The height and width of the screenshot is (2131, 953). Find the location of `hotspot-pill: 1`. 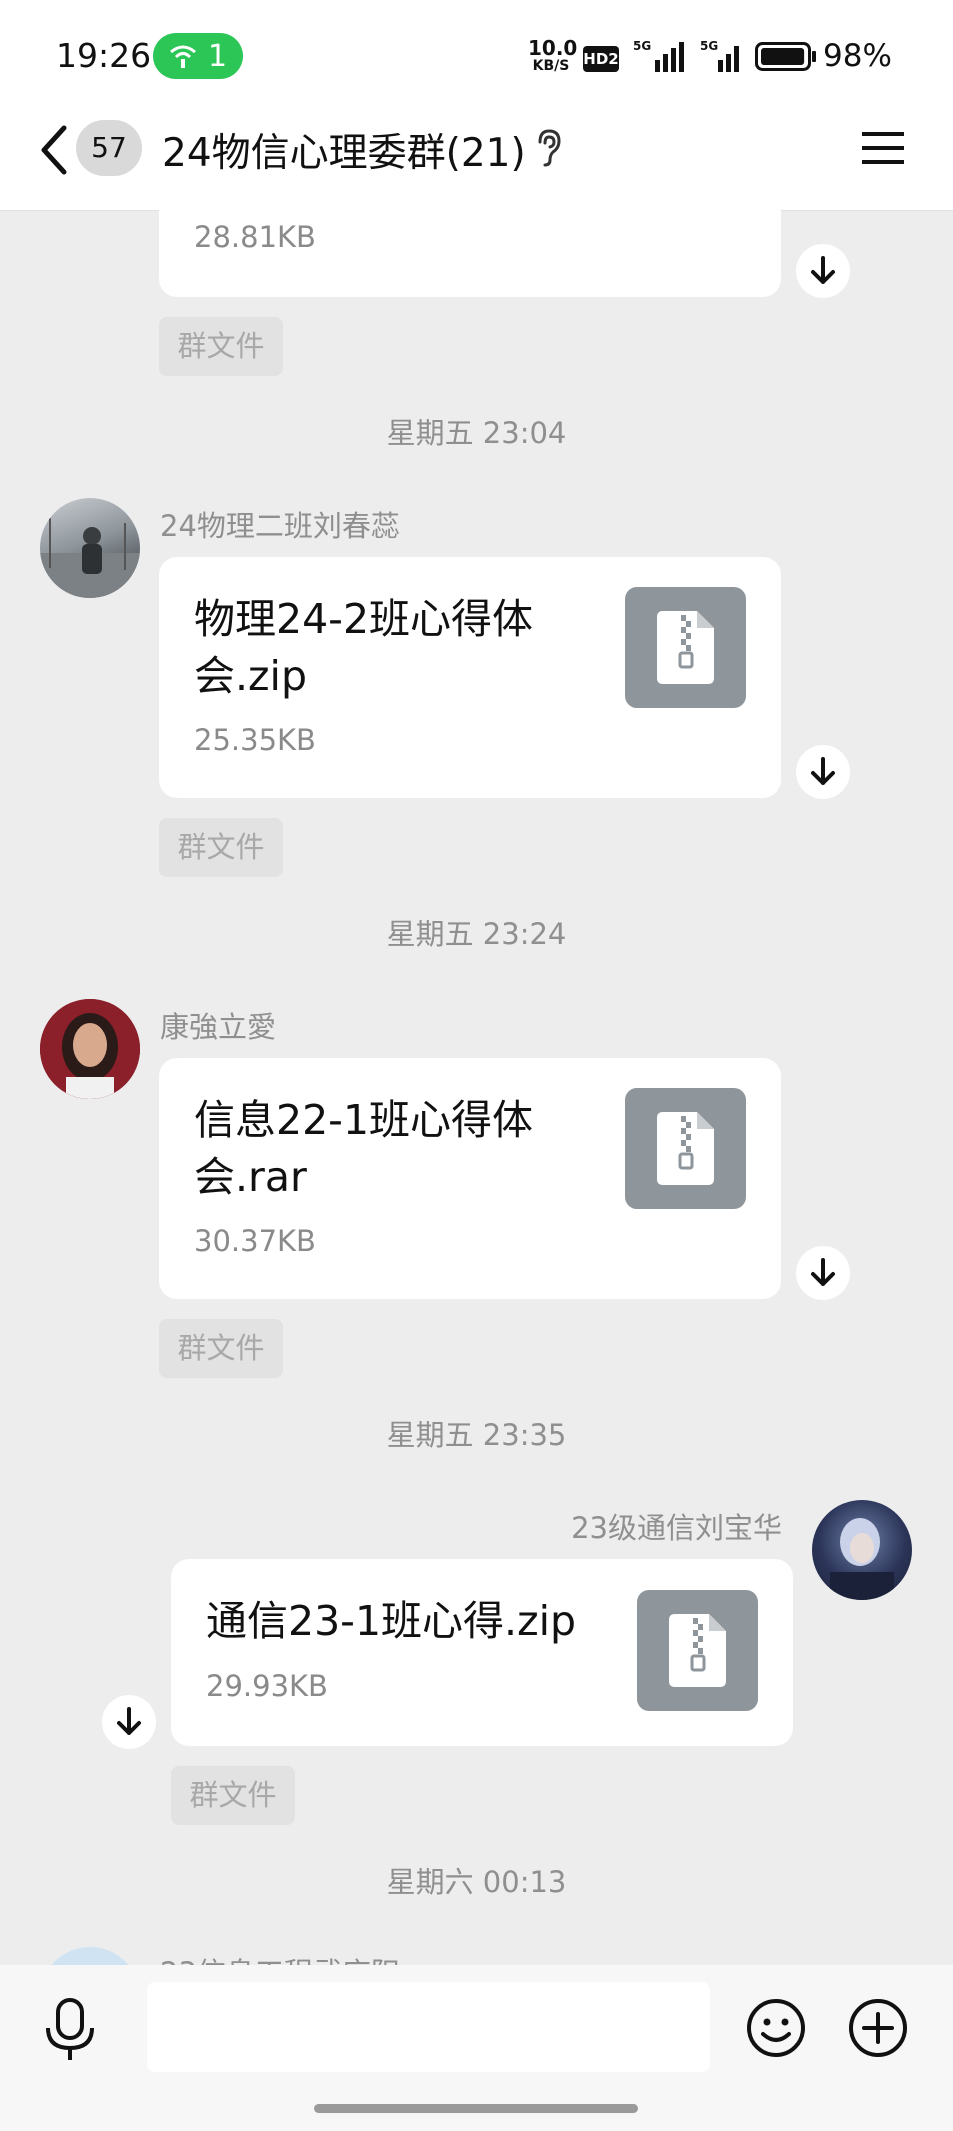

hotspot-pill: 1 is located at coordinates (198, 56).